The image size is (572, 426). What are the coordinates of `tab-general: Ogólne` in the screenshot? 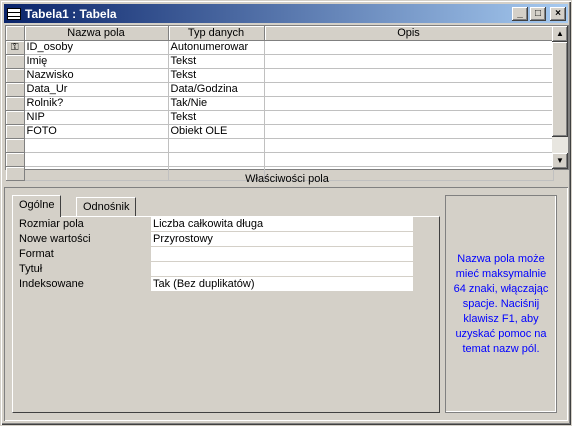 It's located at (37, 206).